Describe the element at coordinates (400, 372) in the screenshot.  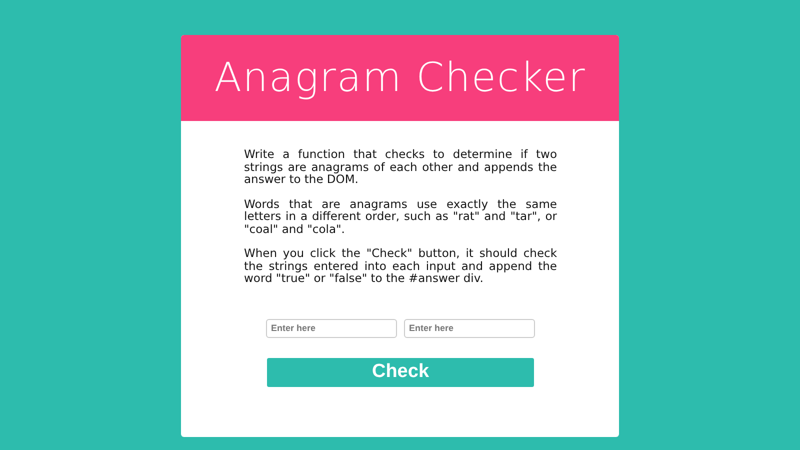
I see `check-button: Check` at that location.